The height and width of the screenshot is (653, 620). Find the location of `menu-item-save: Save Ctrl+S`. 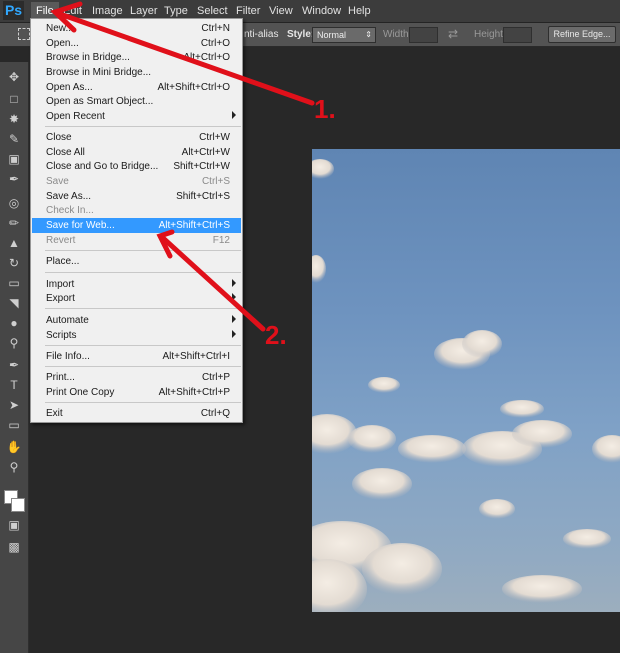

menu-item-save: Save Ctrl+S is located at coordinates (136, 181).